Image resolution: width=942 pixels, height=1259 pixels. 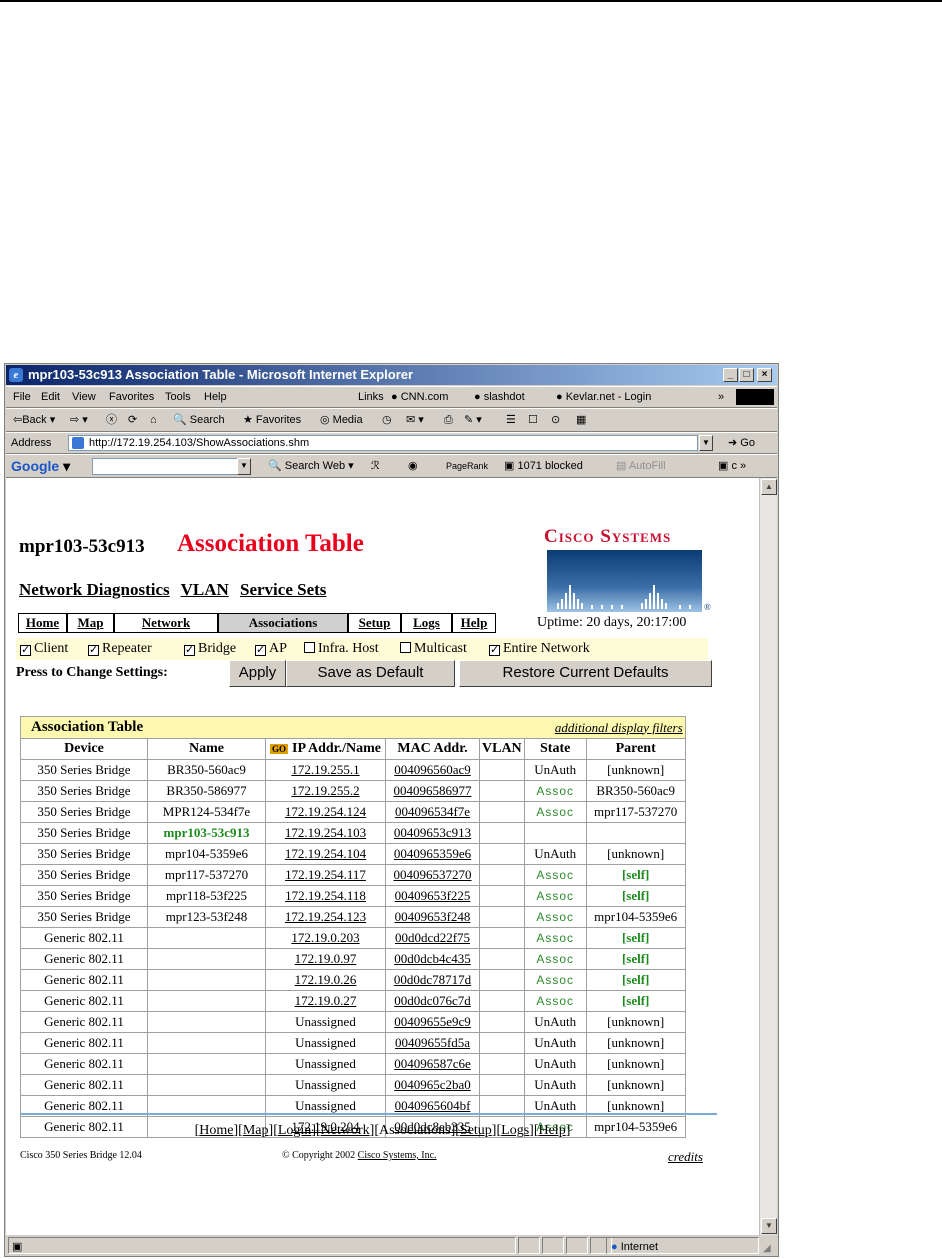 What do you see at coordinates (585, 673) in the screenshot?
I see `restore-defaults-button: Restore Current Defaults` at bounding box center [585, 673].